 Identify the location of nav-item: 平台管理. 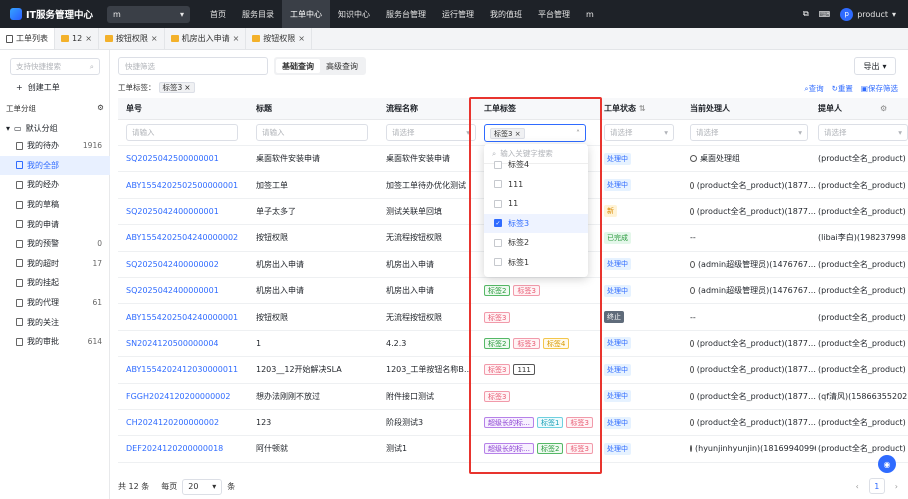
(554, 14).